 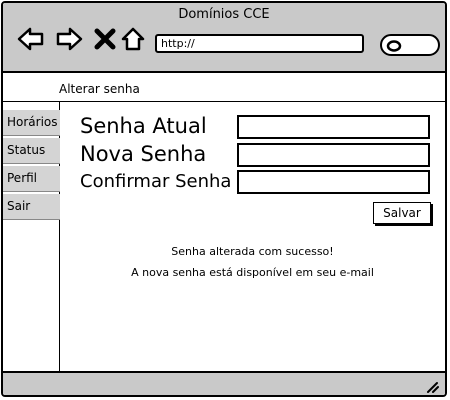 What do you see at coordinates (252, 251) in the screenshot?
I see `success-message: Senha alterada com sucesso!` at bounding box center [252, 251].